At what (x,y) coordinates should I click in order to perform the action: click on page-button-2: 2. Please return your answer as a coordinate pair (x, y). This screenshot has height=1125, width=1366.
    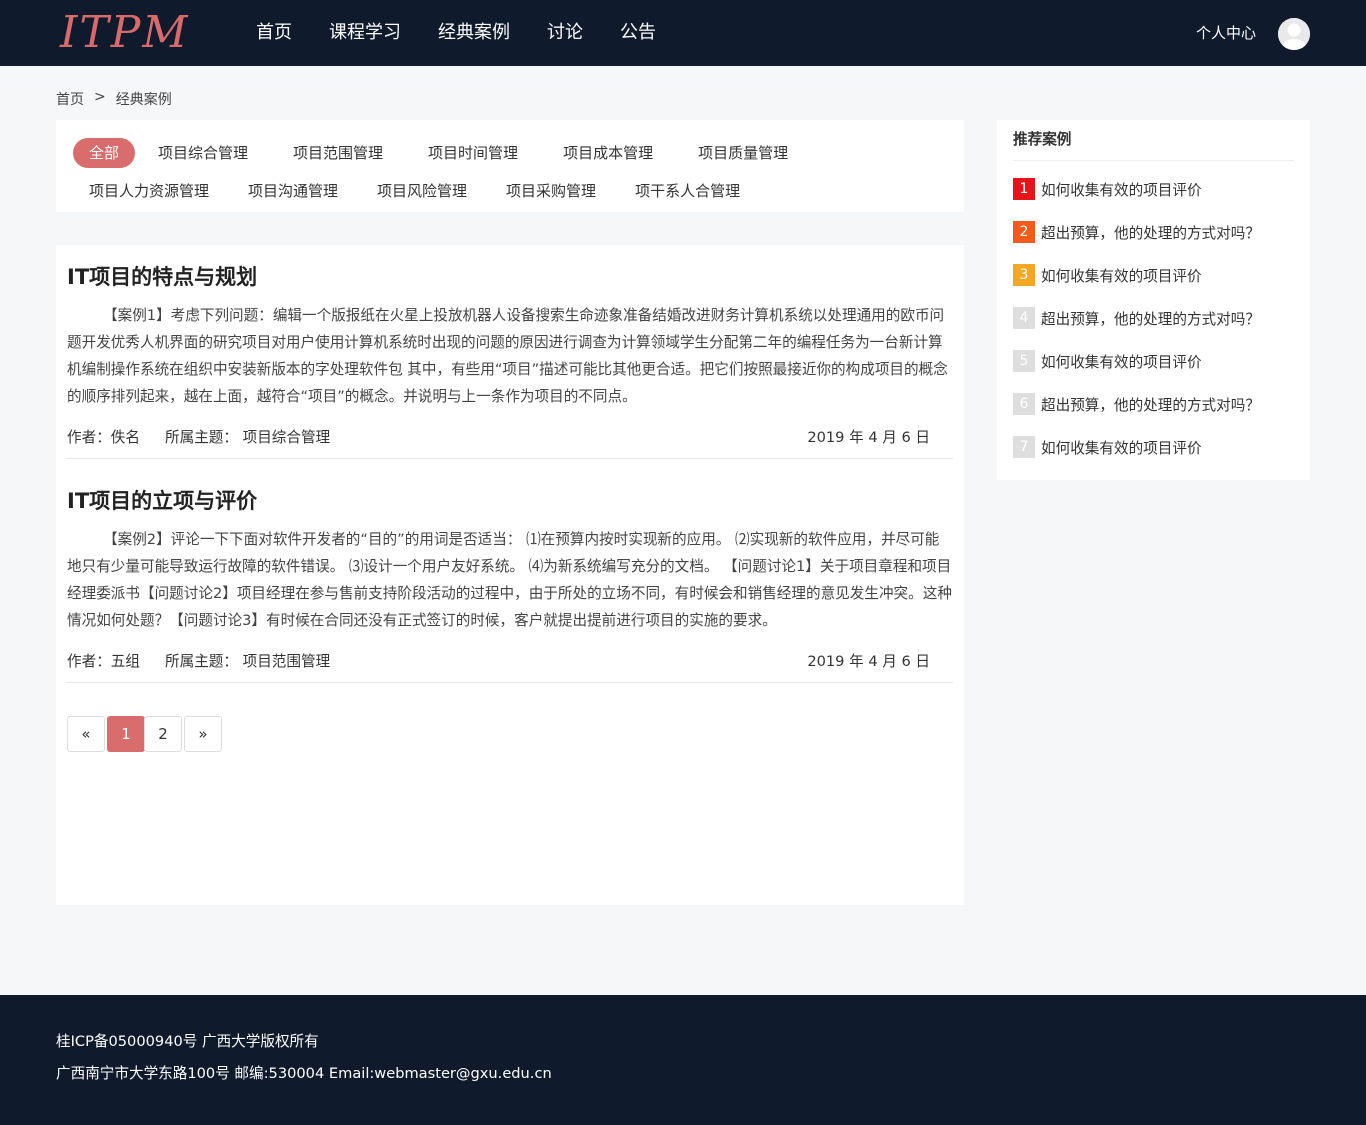
    Looking at the image, I should click on (163, 734).